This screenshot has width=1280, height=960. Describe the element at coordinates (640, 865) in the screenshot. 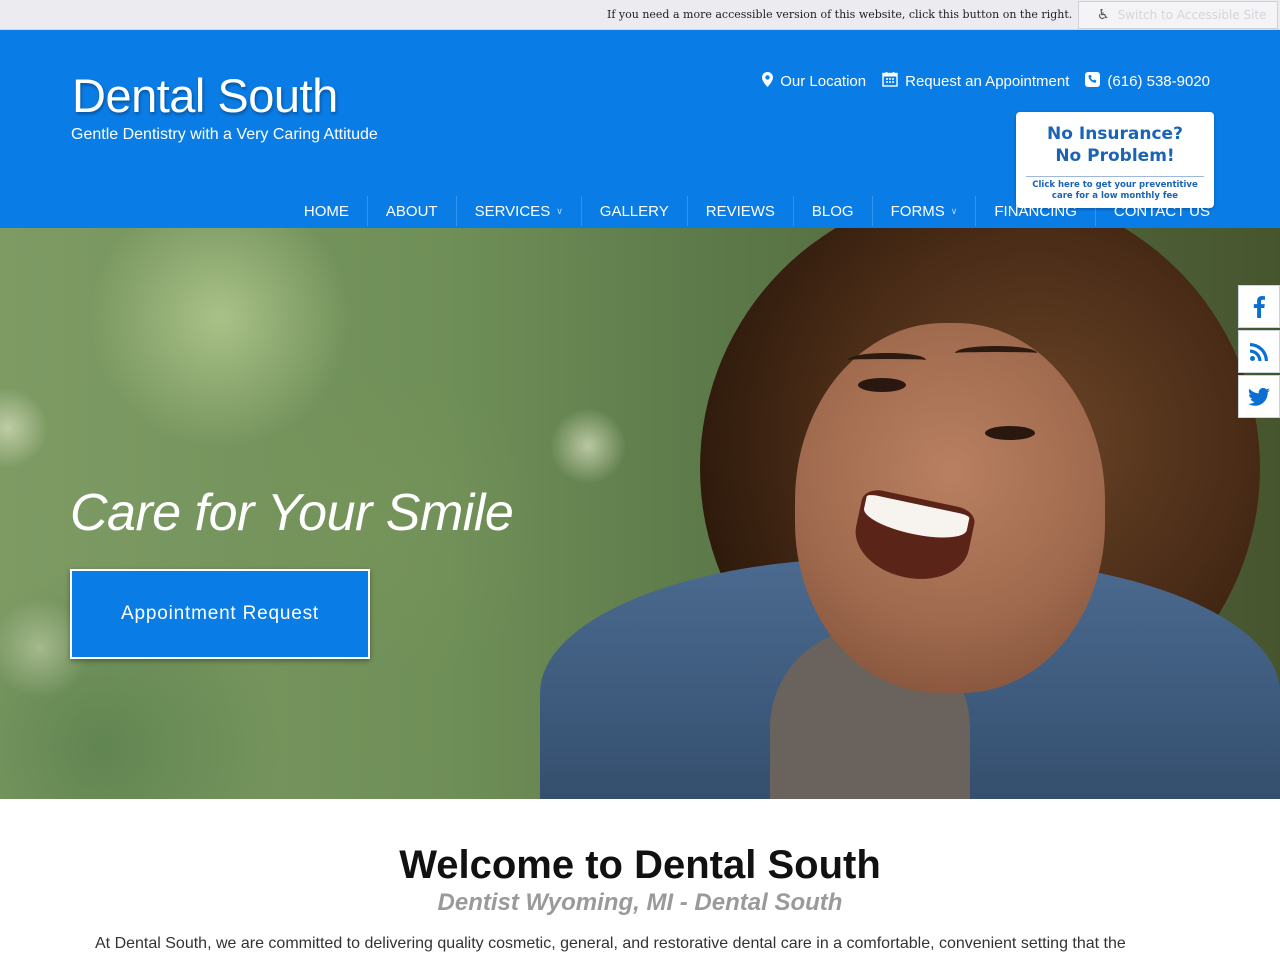

I see `welcome-title: Welcome to Dental South` at that location.